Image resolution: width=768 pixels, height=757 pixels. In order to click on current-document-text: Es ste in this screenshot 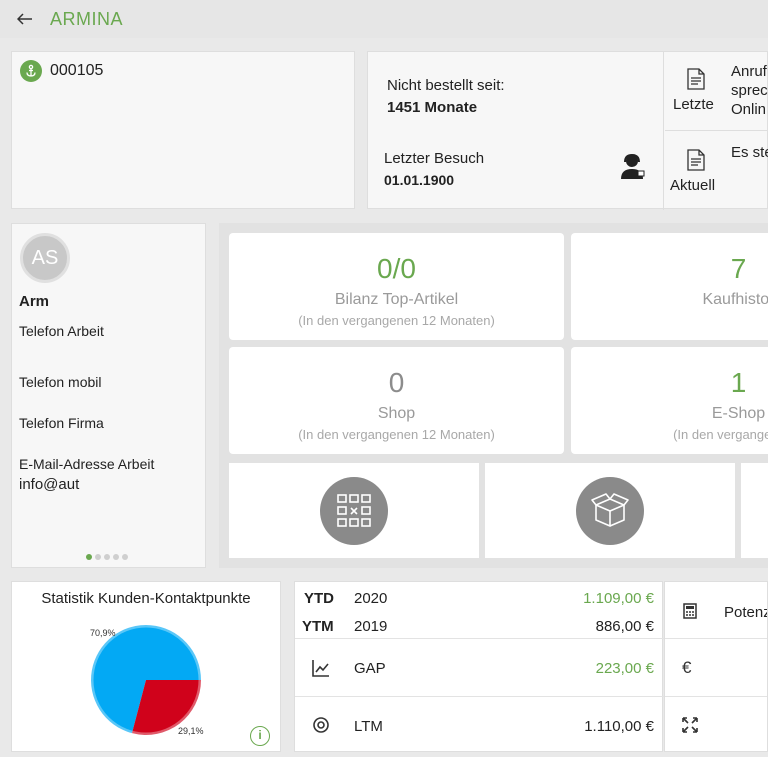, I will do `click(749, 152)`.